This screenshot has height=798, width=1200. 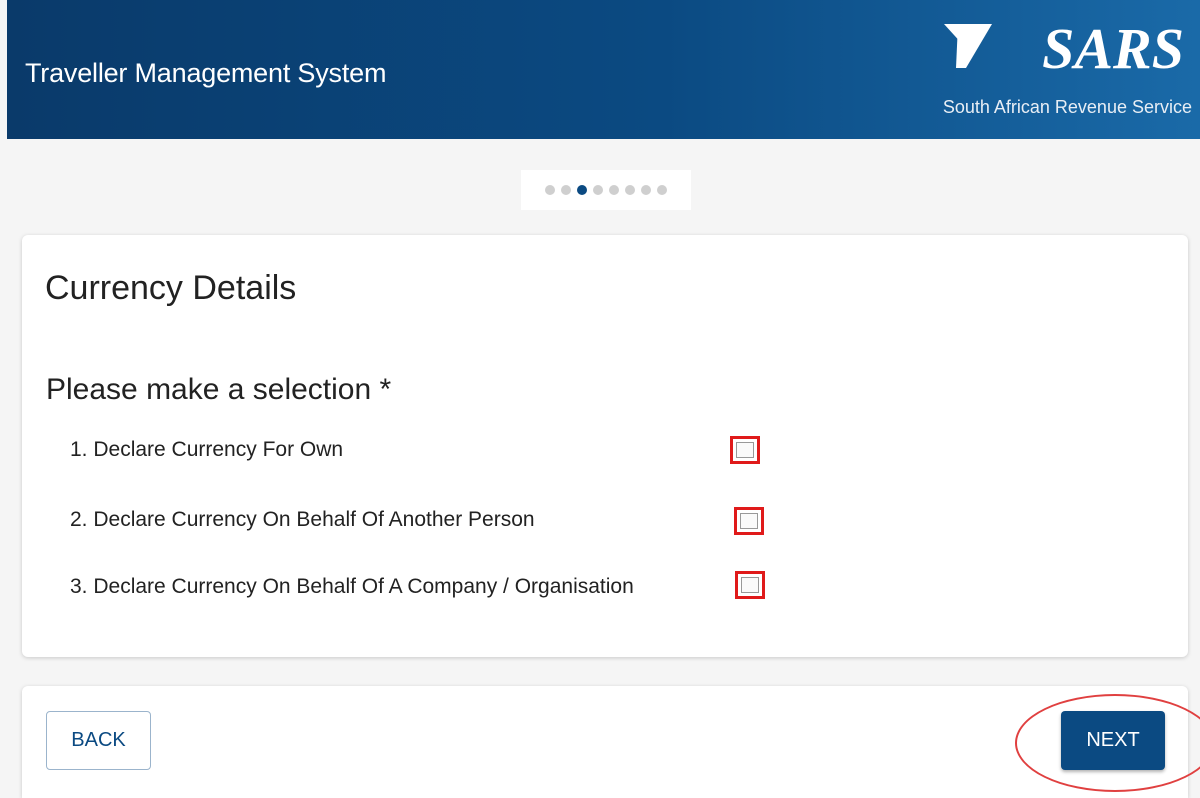 I want to click on option-label-own: 1. Declare Currency For Own, so click(x=207, y=449).